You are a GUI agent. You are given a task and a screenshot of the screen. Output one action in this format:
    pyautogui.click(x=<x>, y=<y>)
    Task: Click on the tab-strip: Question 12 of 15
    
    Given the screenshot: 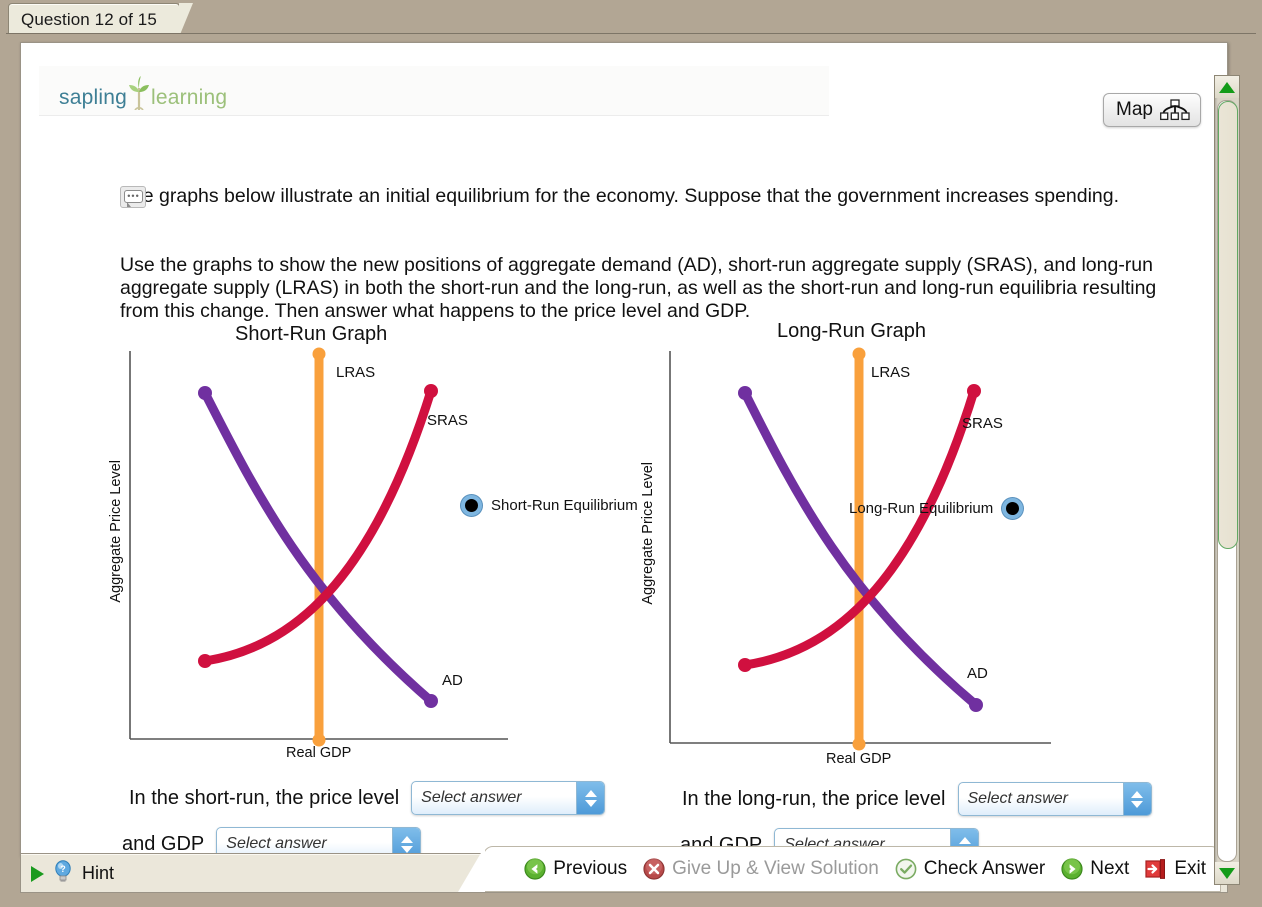 What is the action you would take?
    pyautogui.click(x=631, y=18)
    